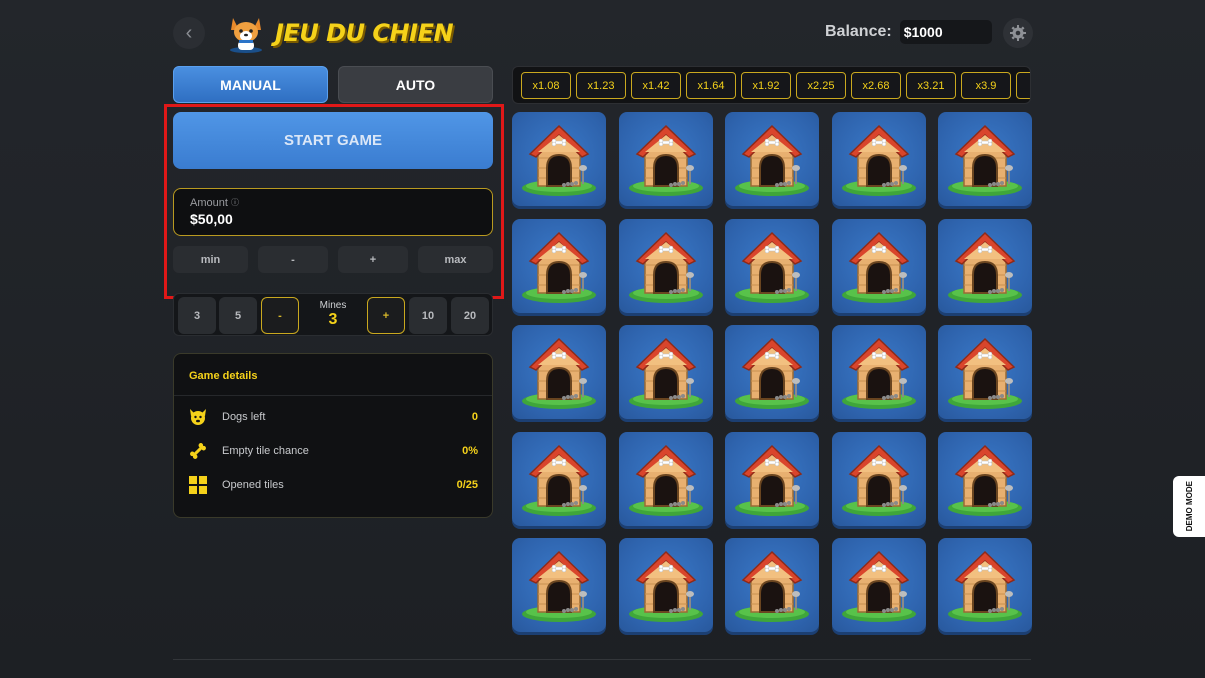 The height and width of the screenshot is (678, 1205). Describe the element at coordinates (428, 315) in the screenshot. I see `mines-preset-10: 10` at that location.